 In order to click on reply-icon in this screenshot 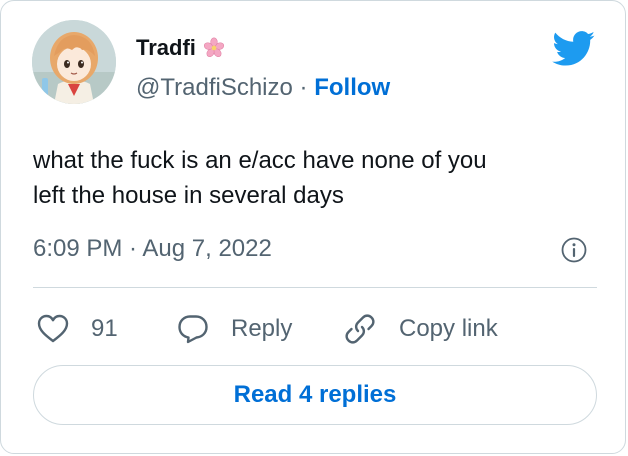, I will do `click(193, 329)`.